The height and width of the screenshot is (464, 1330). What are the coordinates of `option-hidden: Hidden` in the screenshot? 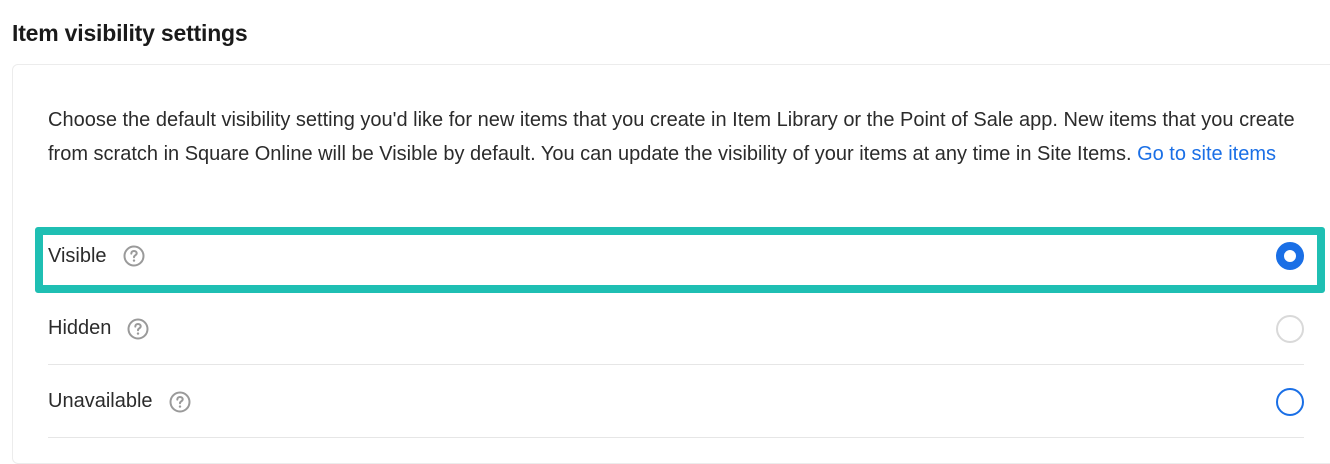 It's located at (676, 329).